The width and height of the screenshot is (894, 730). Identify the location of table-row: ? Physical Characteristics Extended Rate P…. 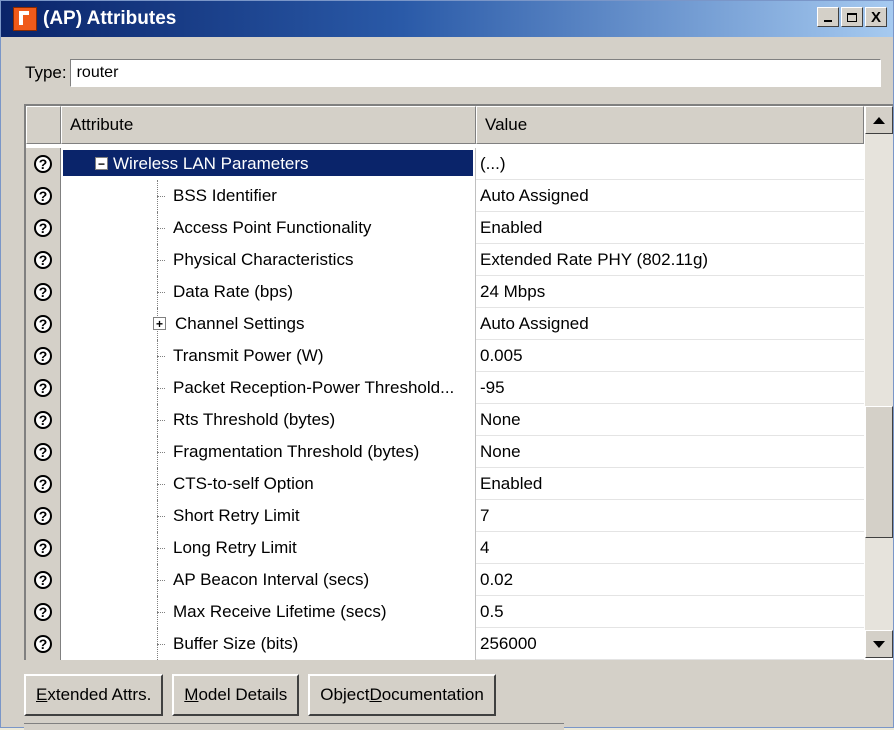
(445, 260).